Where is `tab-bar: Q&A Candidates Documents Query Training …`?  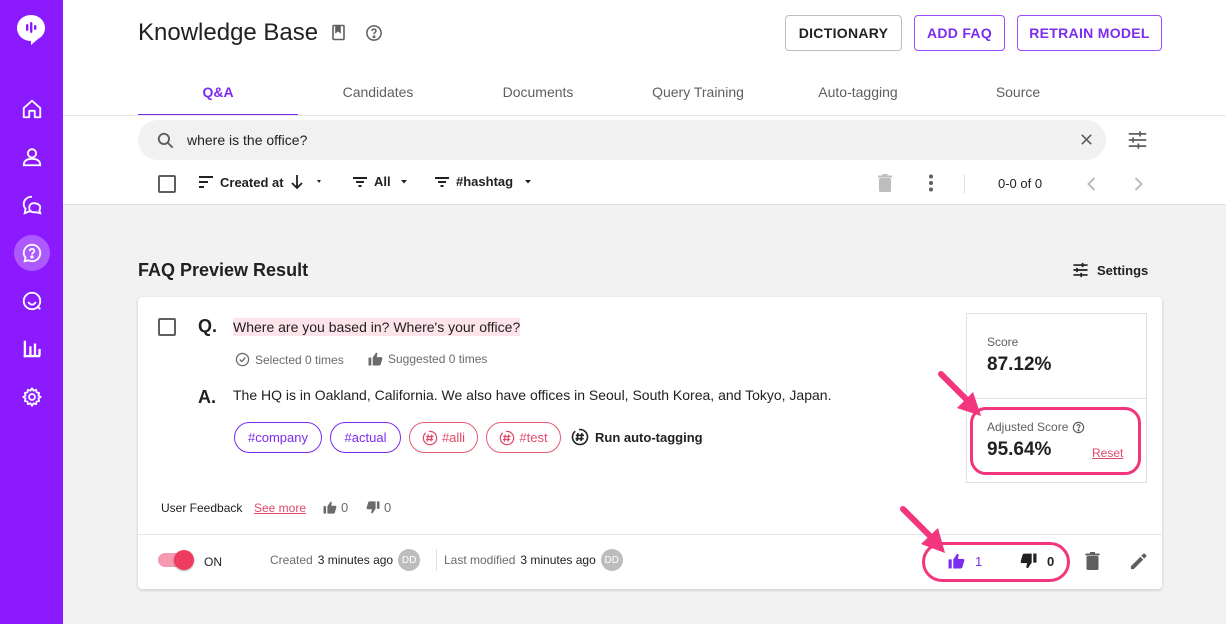
tab-bar: Q&A Candidates Documents Query Training … is located at coordinates (618, 94).